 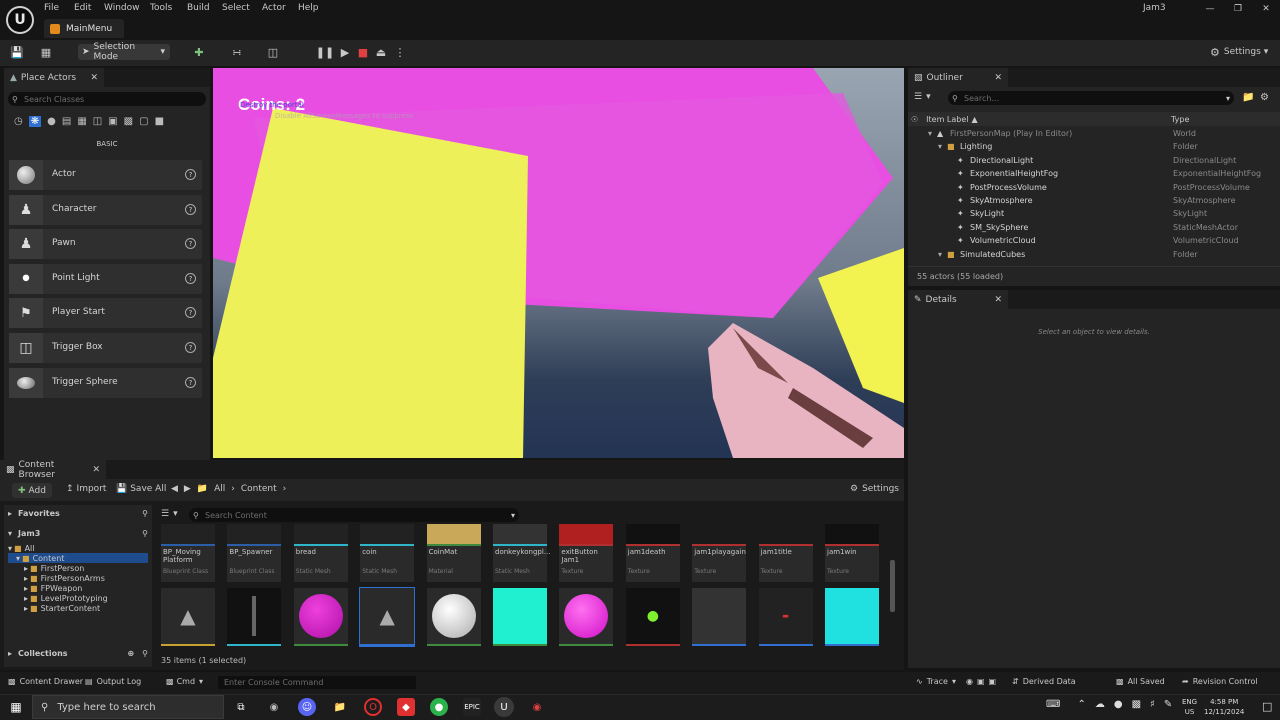 I want to click on record-icon: ◉, so click(x=969, y=681).